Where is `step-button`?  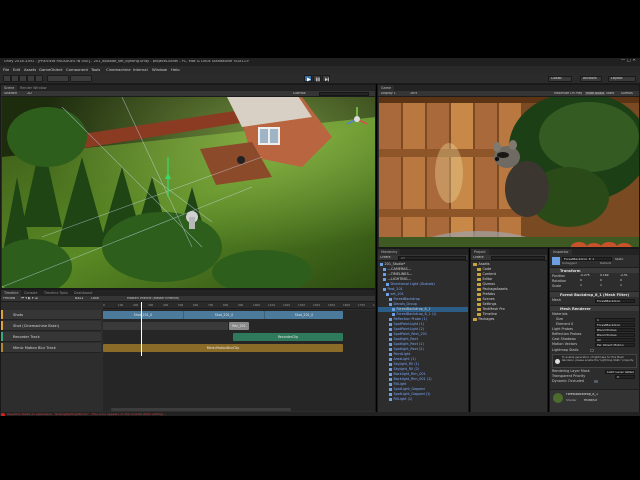 step-button is located at coordinates (326, 78).